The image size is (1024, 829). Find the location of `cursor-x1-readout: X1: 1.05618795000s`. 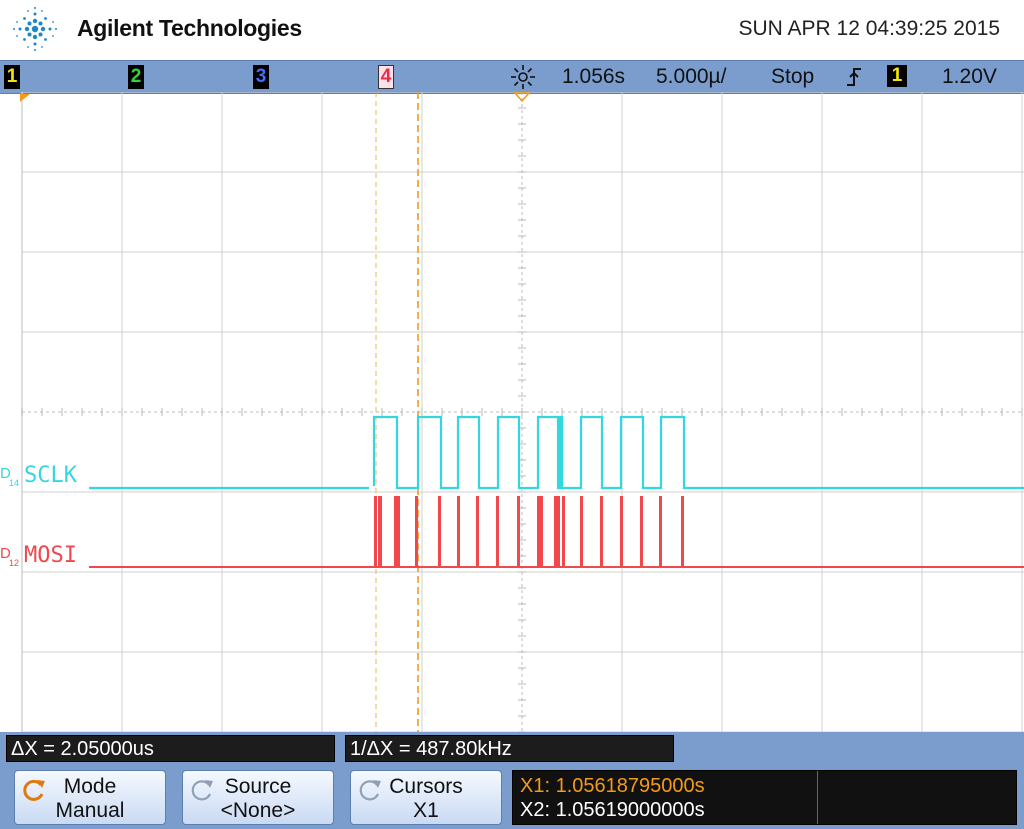

cursor-x1-readout: X1: 1.05618795000s is located at coordinates (612, 786).